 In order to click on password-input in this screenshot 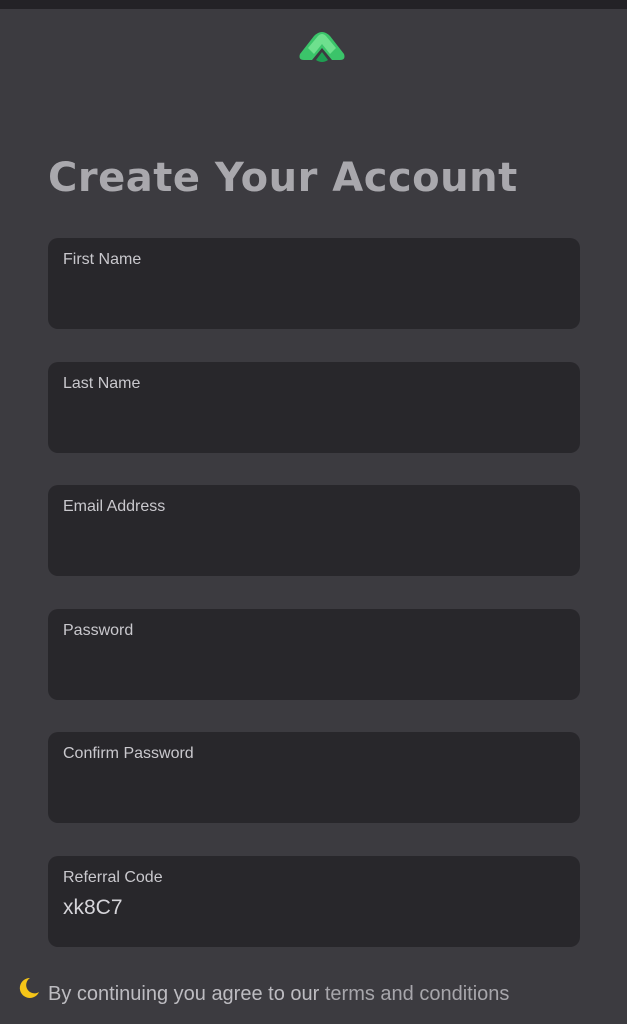, I will do `click(313, 661)`.